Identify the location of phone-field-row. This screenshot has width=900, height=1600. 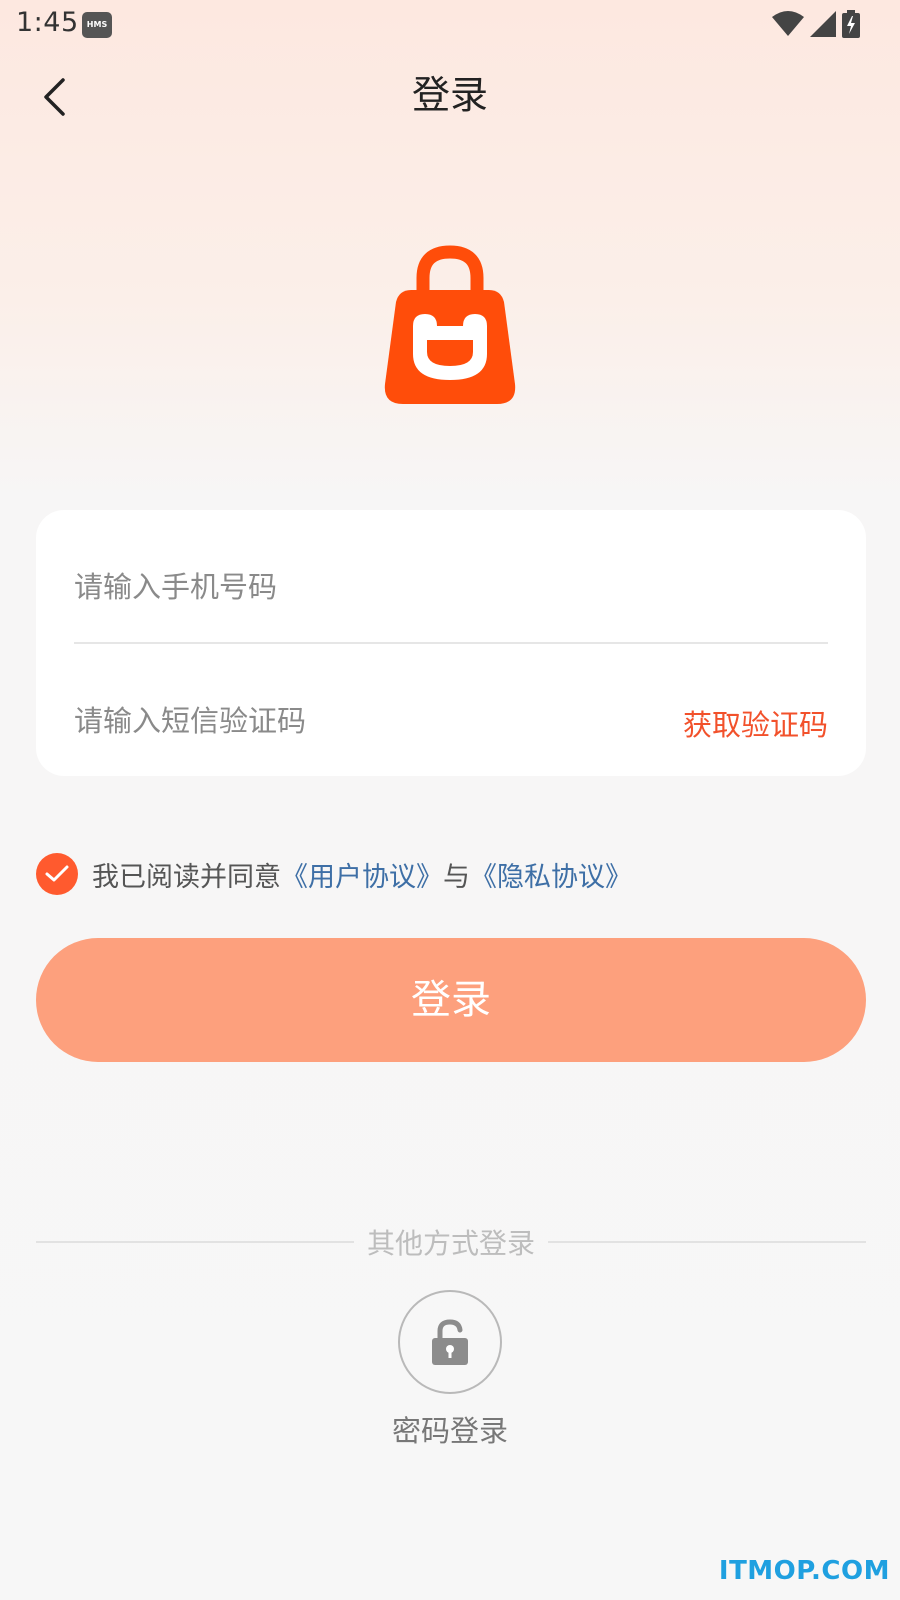
(451, 587).